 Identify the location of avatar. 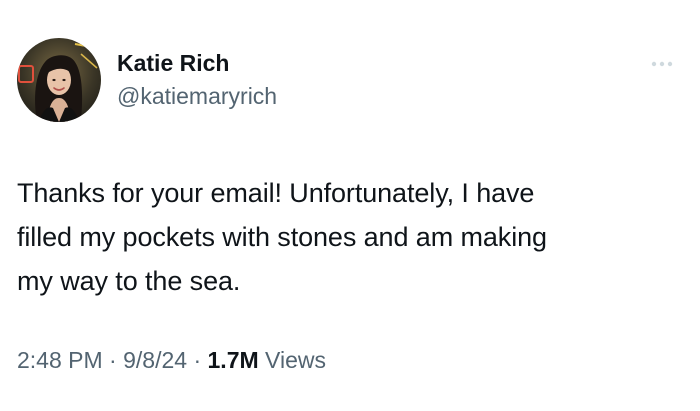
(59, 80).